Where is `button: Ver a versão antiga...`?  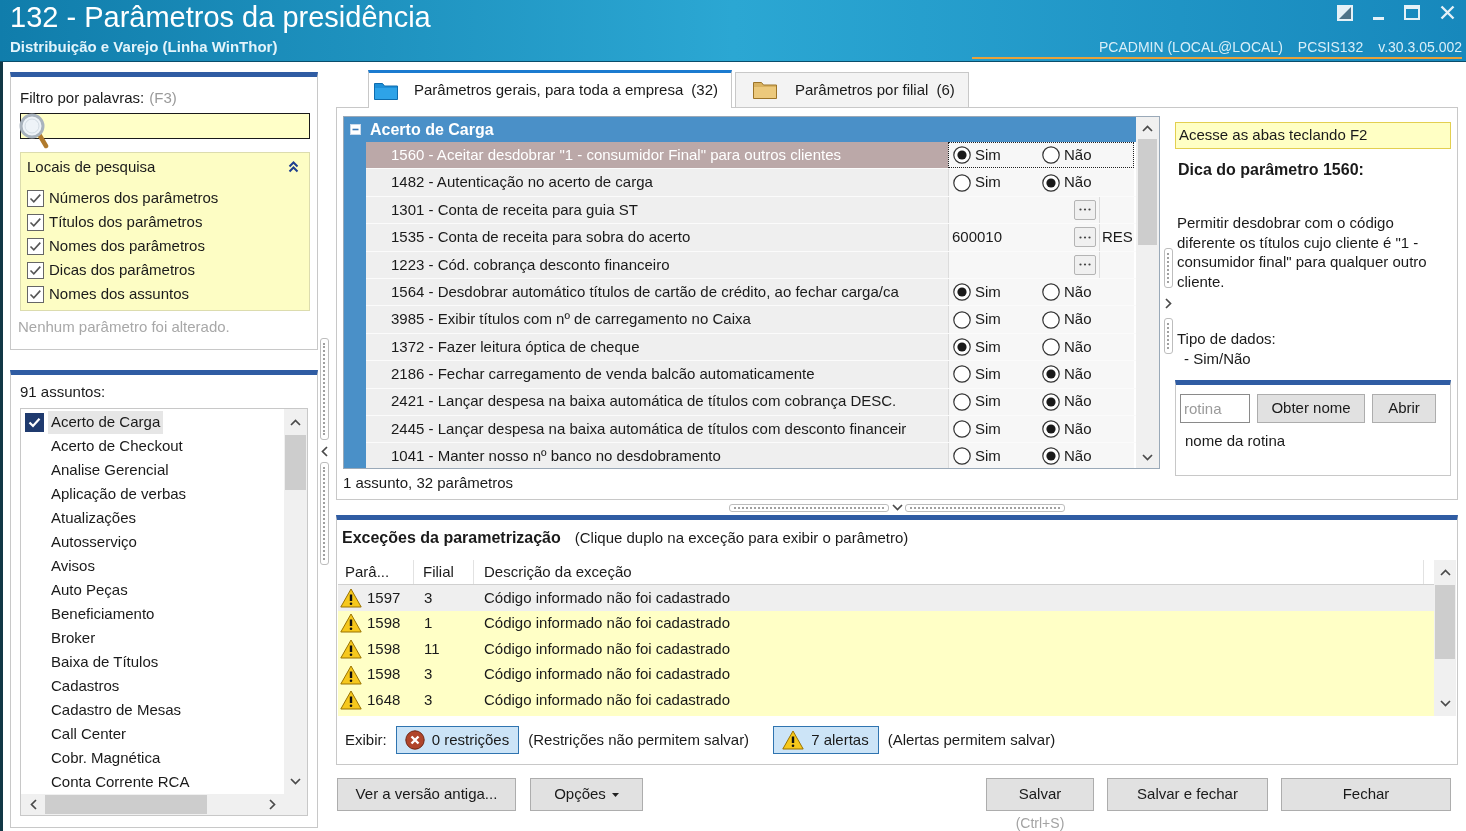 button: Ver a versão antiga... is located at coordinates (426, 794).